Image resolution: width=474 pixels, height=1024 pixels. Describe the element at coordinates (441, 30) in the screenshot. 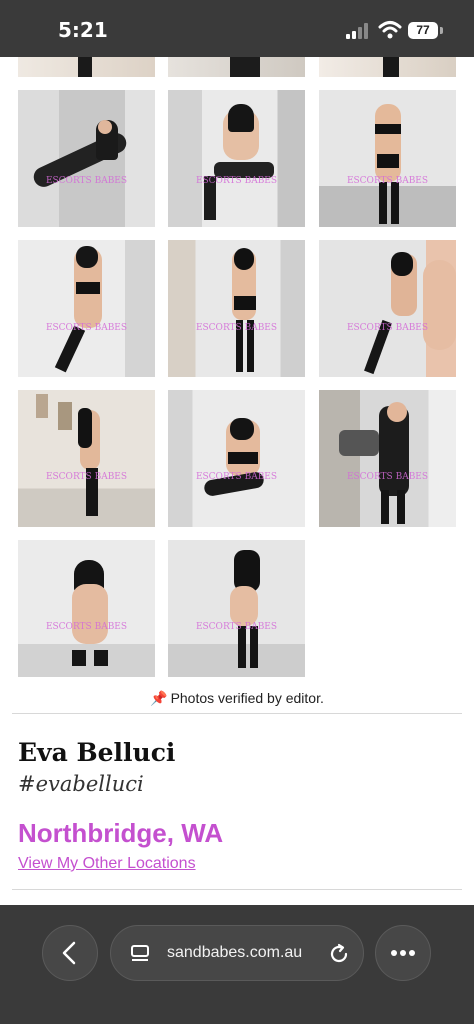

I see `battery-tip` at that location.